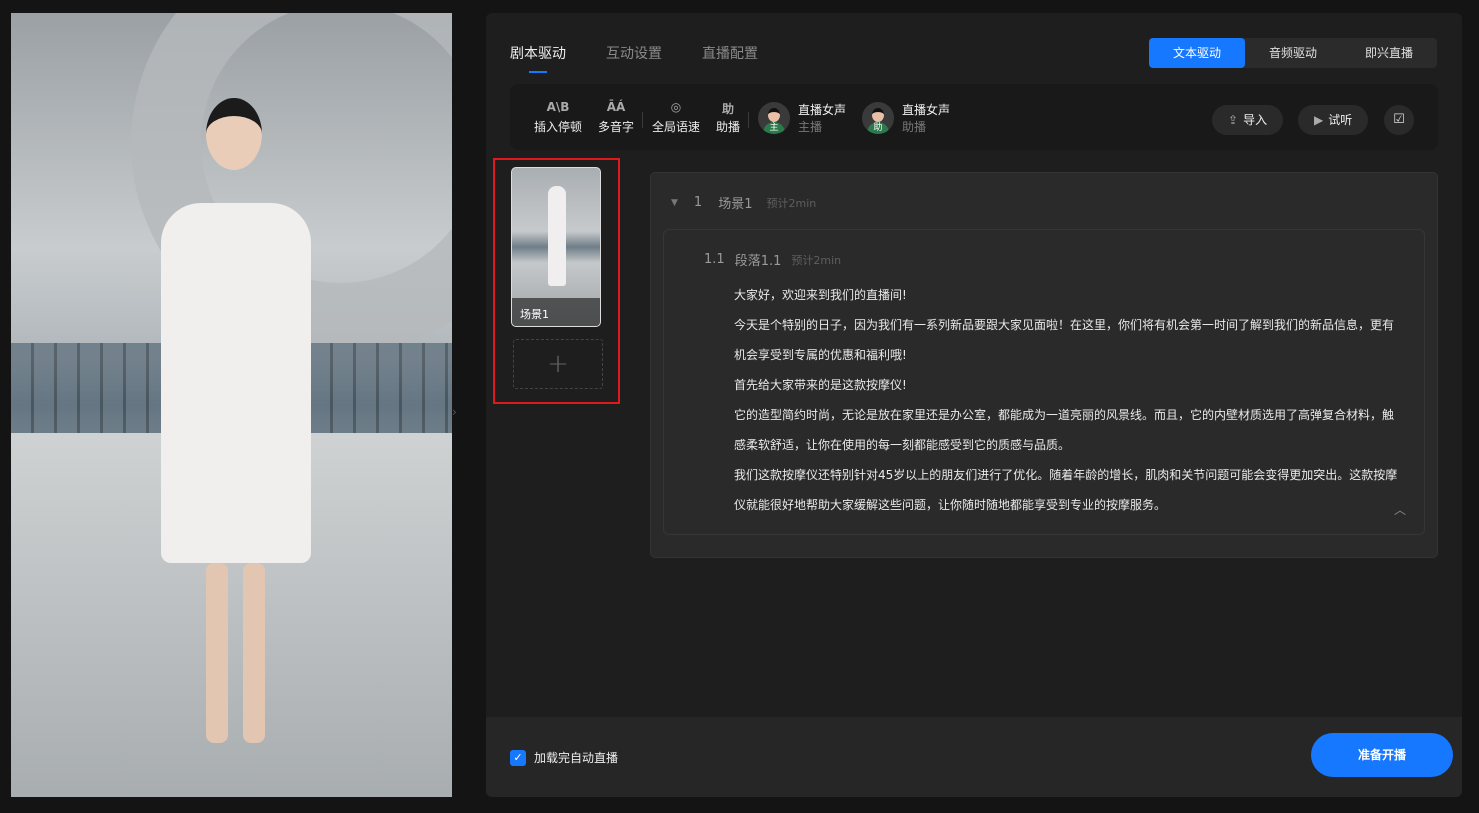 The image size is (1479, 813). What do you see at coordinates (802, 118) in the screenshot?
I see `voice-host: 主 直播女声 主播` at bounding box center [802, 118].